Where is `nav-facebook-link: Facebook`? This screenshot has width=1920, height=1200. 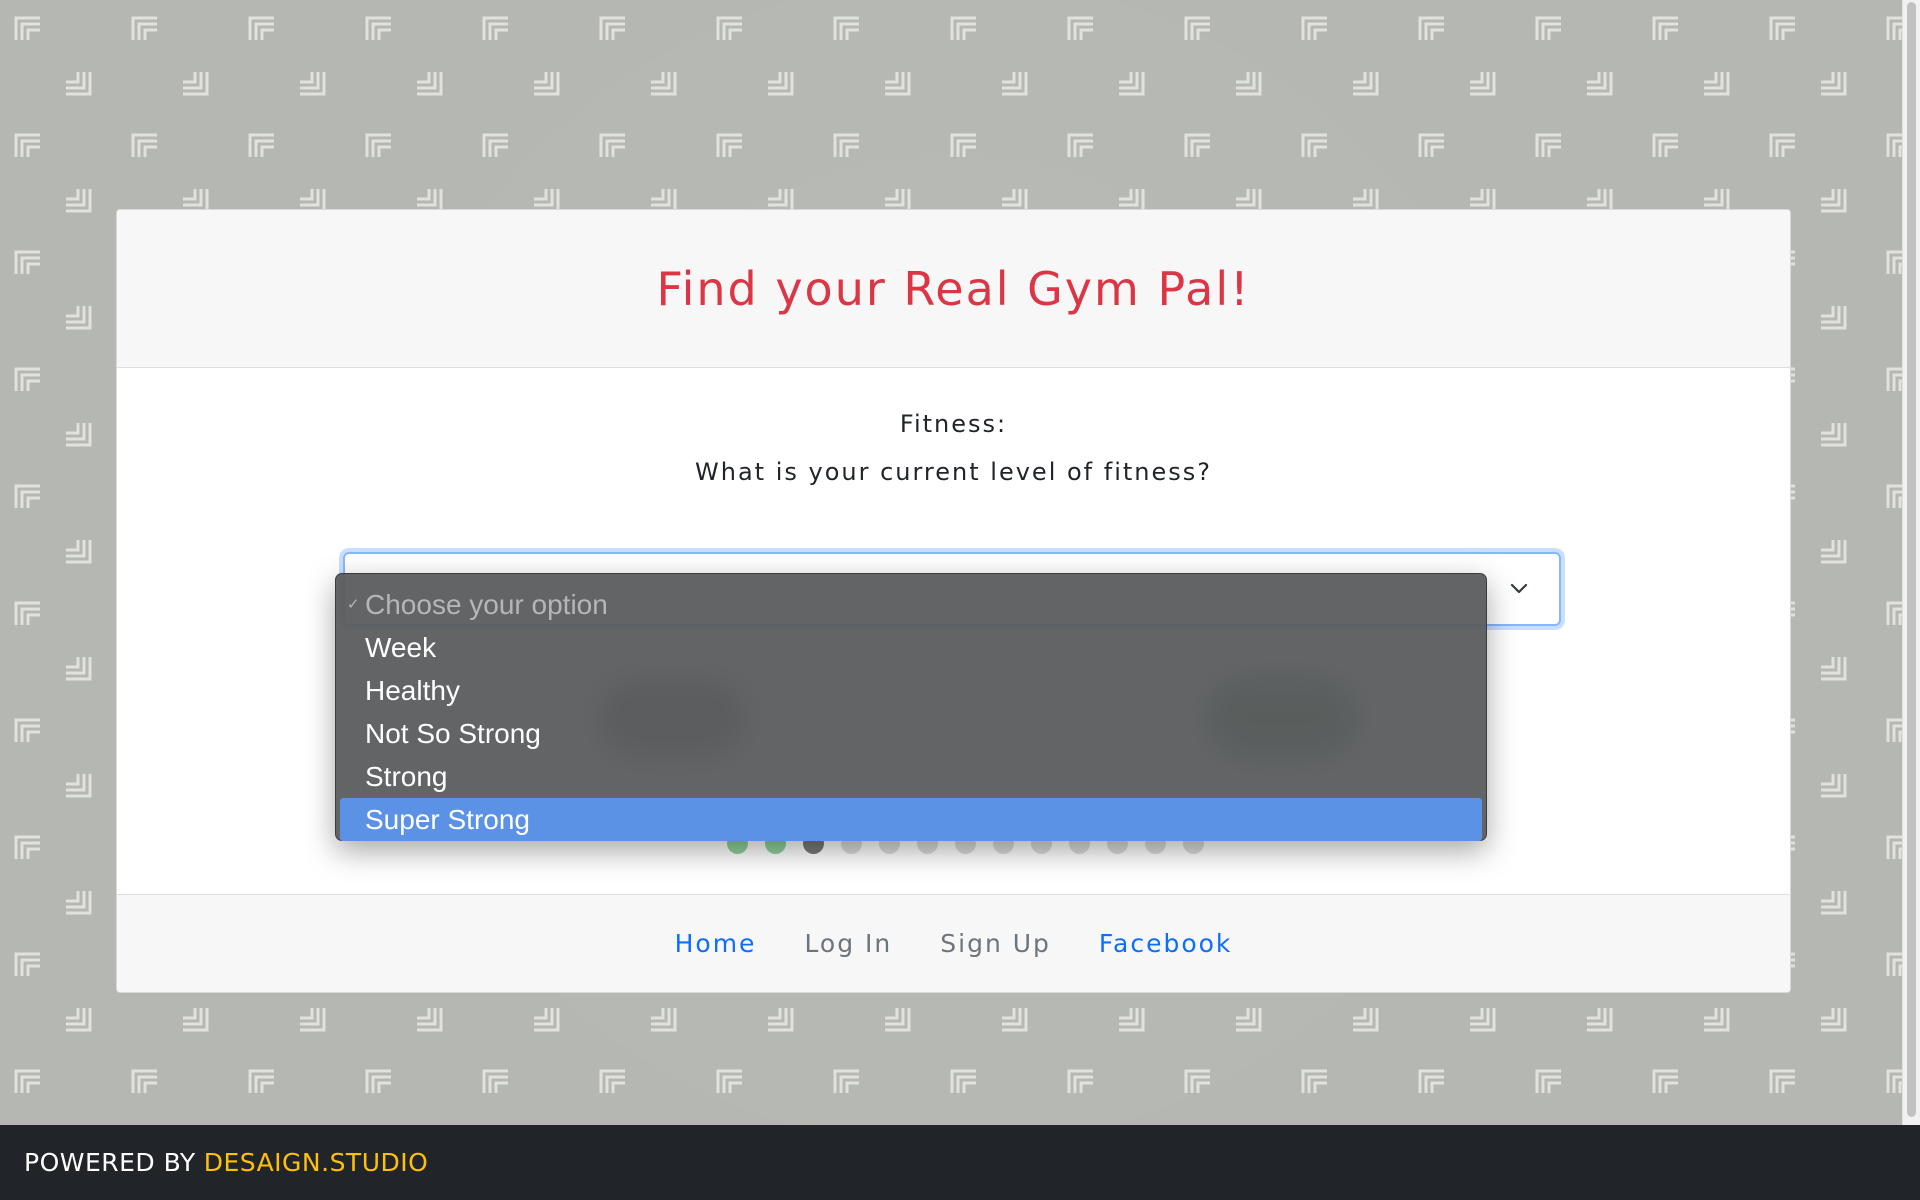
nav-facebook-link: Facebook is located at coordinates (1165, 943).